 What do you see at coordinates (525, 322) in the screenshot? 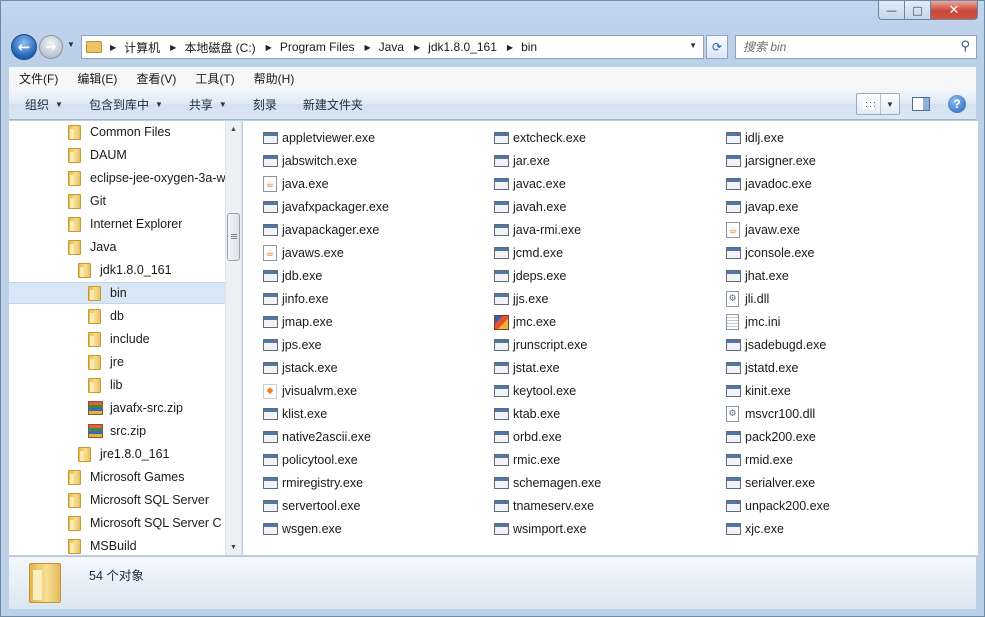
I see `file-item: jmc.exe` at bounding box center [525, 322].